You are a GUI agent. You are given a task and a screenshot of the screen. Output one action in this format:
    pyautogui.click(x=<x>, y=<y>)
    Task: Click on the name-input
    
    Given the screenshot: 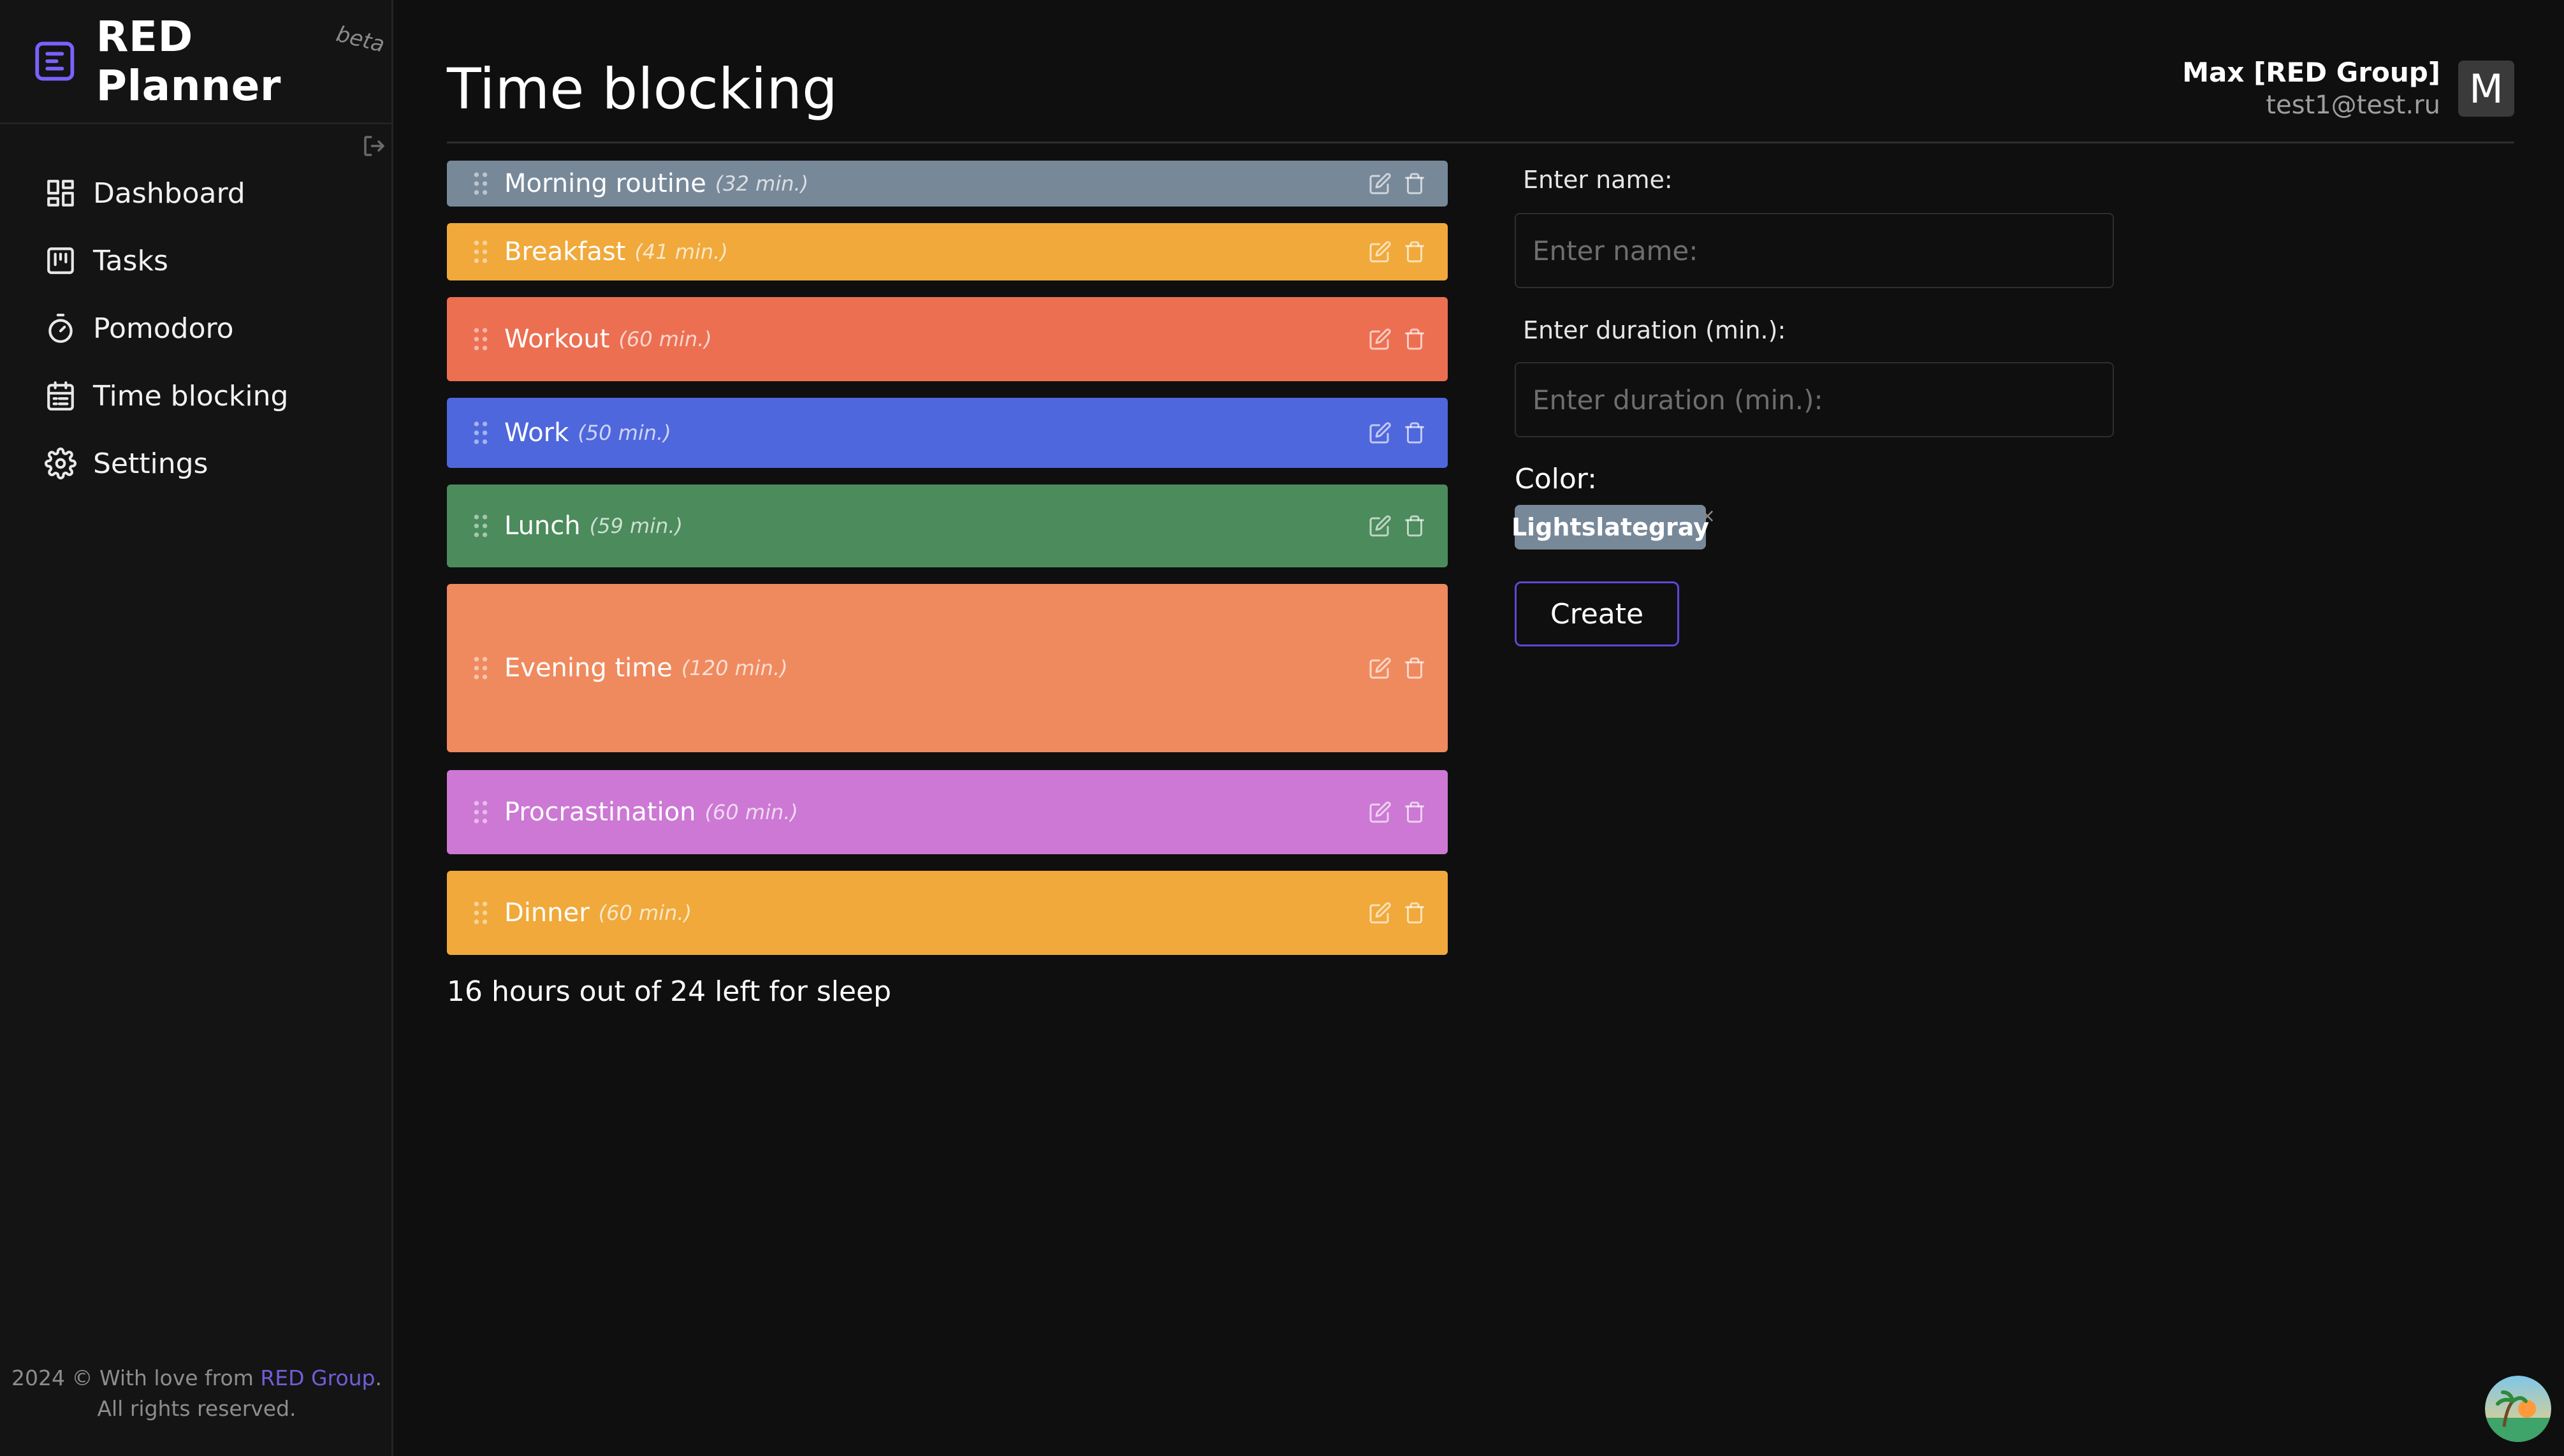 What is the action you would take?
    pyautogui.click(x=1814, y=250)
    